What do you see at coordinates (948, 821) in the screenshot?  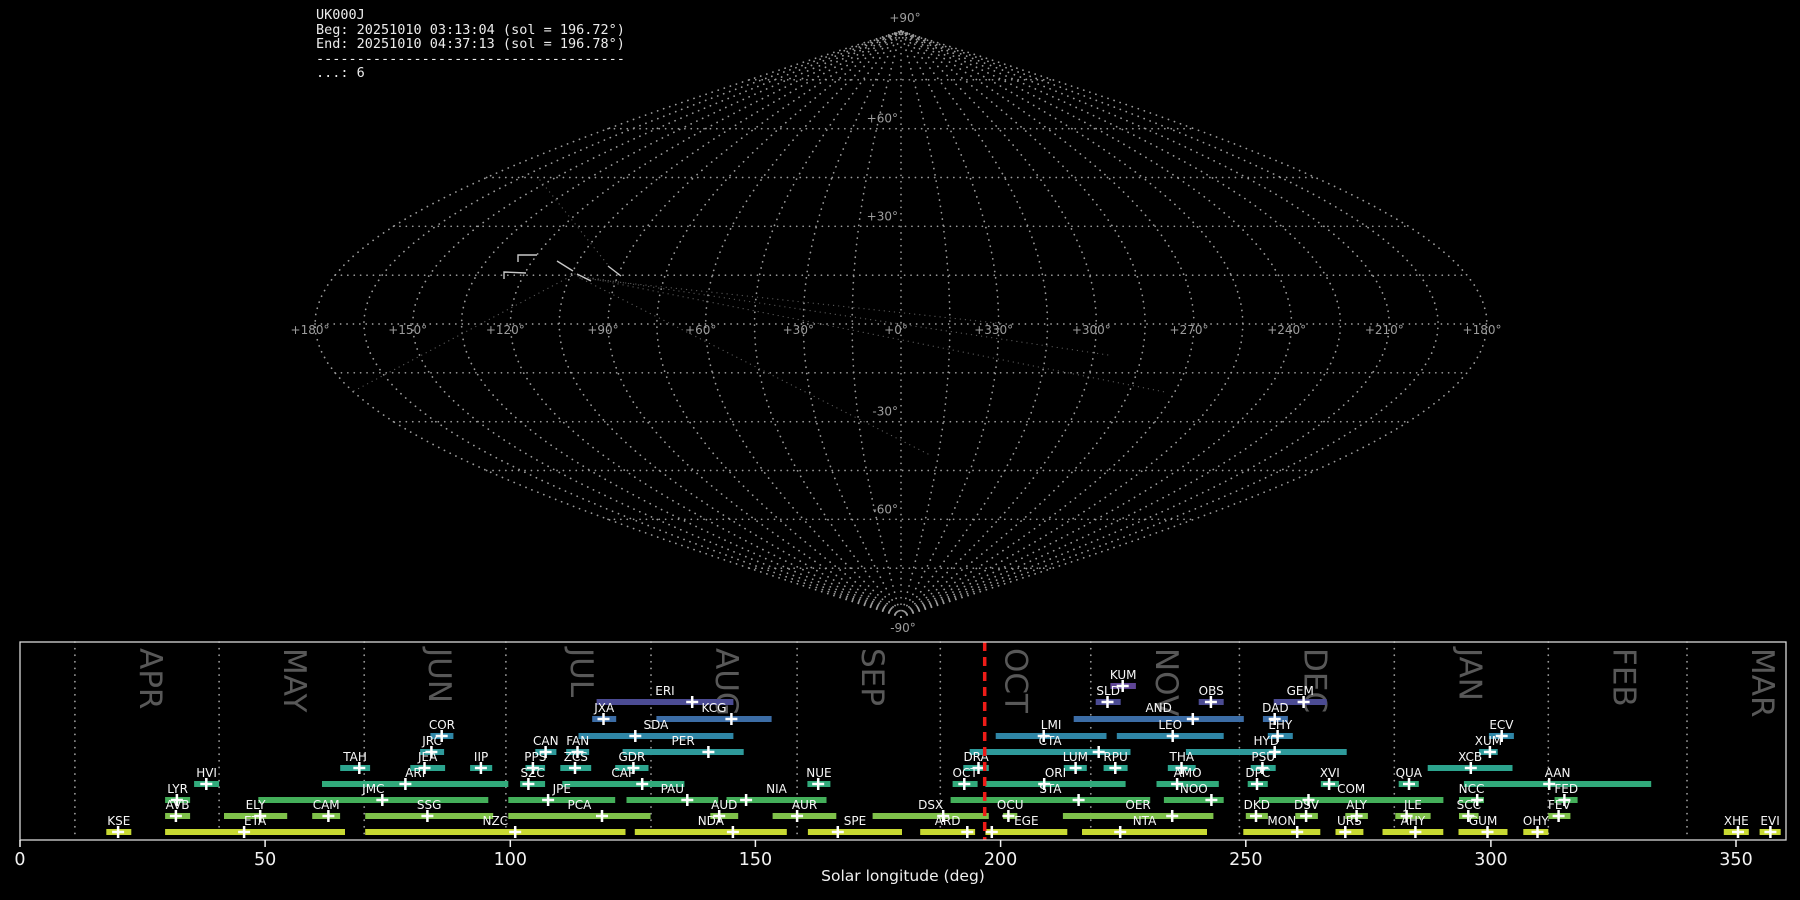 I see `shower-code-label: ARD` at bounding box center [948, 821].